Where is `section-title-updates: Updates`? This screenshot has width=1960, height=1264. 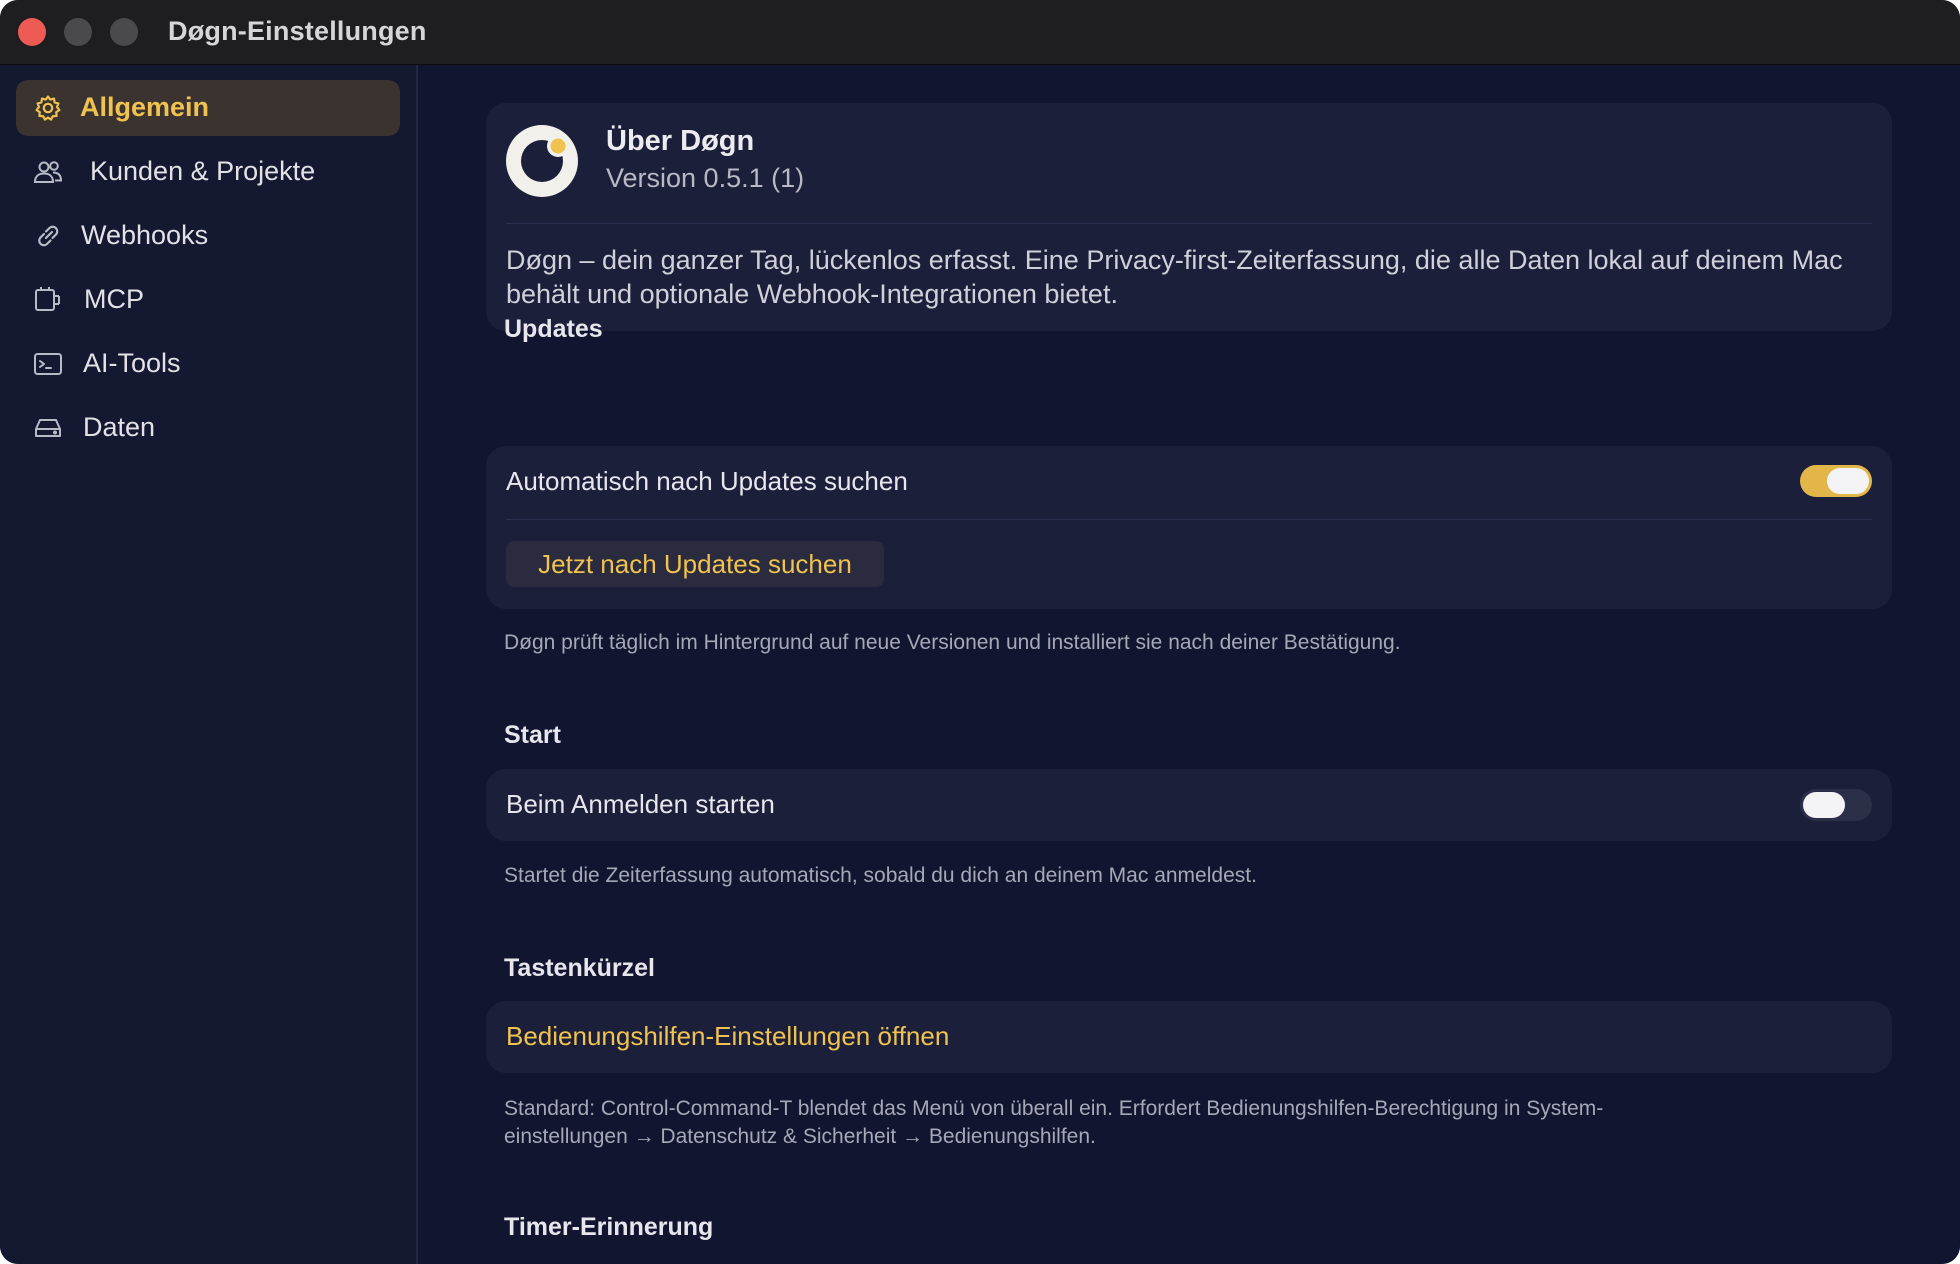 section-title-updates: Updates is located at coordinates (553, 329).